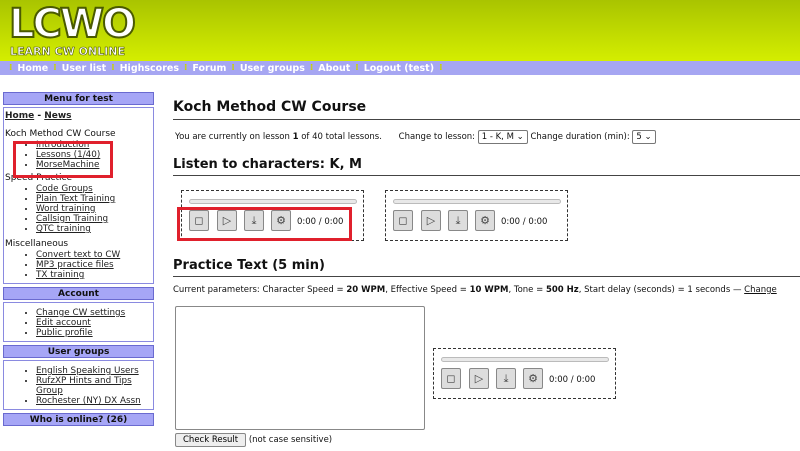 Image resolution: width=800 pixels, height=451 pixels. What do you see at coordinates (88, 401) in the screenshot?
I see `link-group-rochester: Rochester (NY) DX Assn` at bounding box center [88, 401].